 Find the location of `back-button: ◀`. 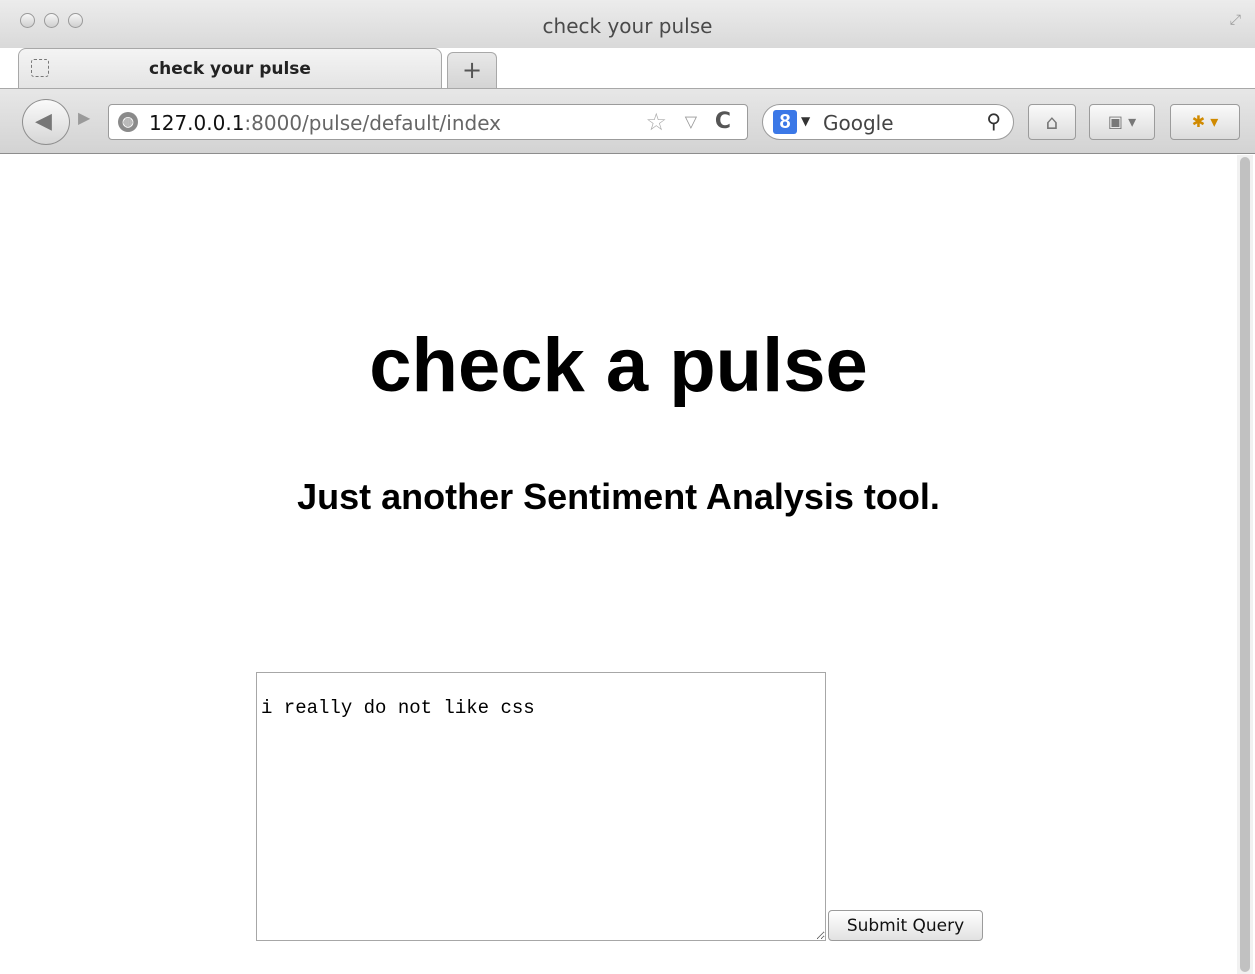

back-button: ◀ is located at coordinates (46, 122).